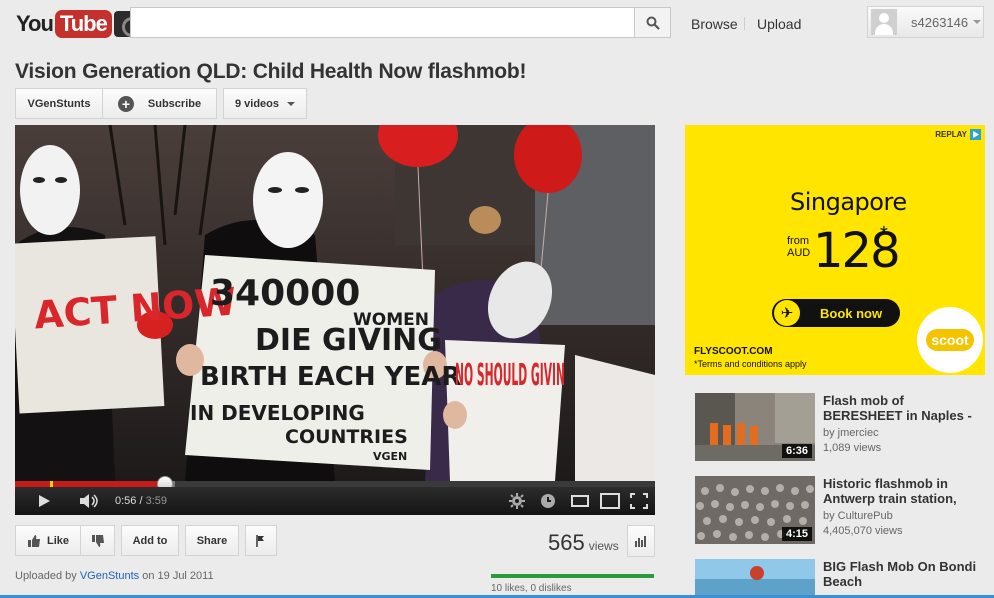 This screenshot has height=598, width=994. What do you see at coordinates (35, 23) in the screenshot?
I see `logo-text-you: You` at bounding box center [35, 23].